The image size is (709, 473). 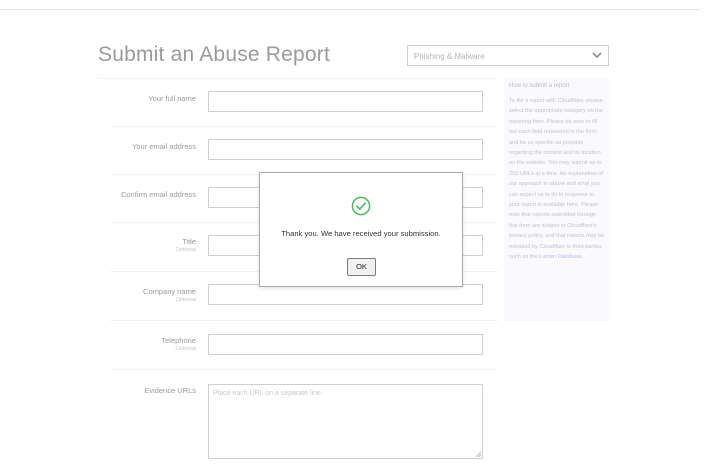 I want to click on evidence-urls-textarea: Place each URL on a separate line, so click(x=345, y=421).